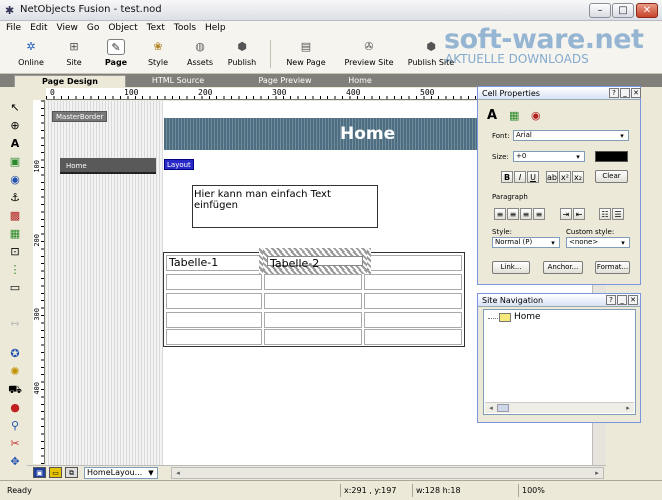 This screenshot has height=500, width=662. I want to click on align-left-icon: ≡, so click(500, 214).